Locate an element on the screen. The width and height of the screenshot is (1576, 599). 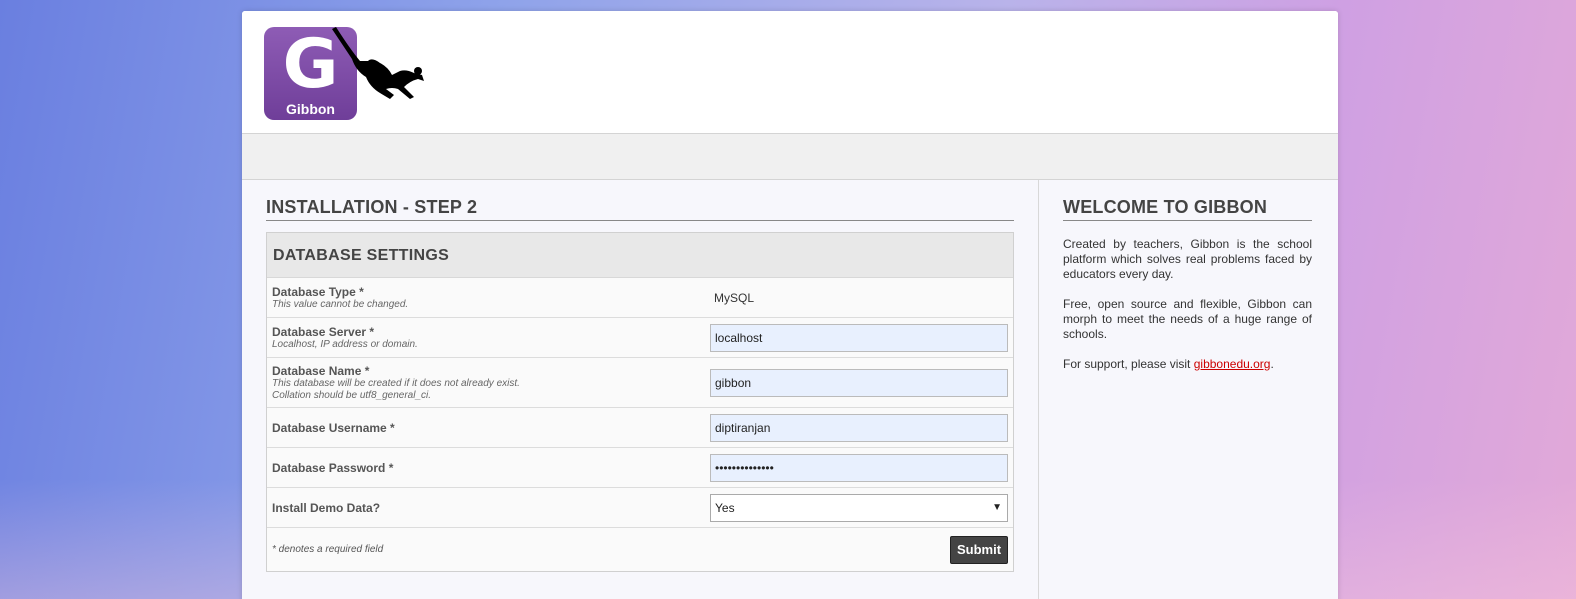
field-description: Collation should be utf8_general_ci. is located at coordinates (351, 395).